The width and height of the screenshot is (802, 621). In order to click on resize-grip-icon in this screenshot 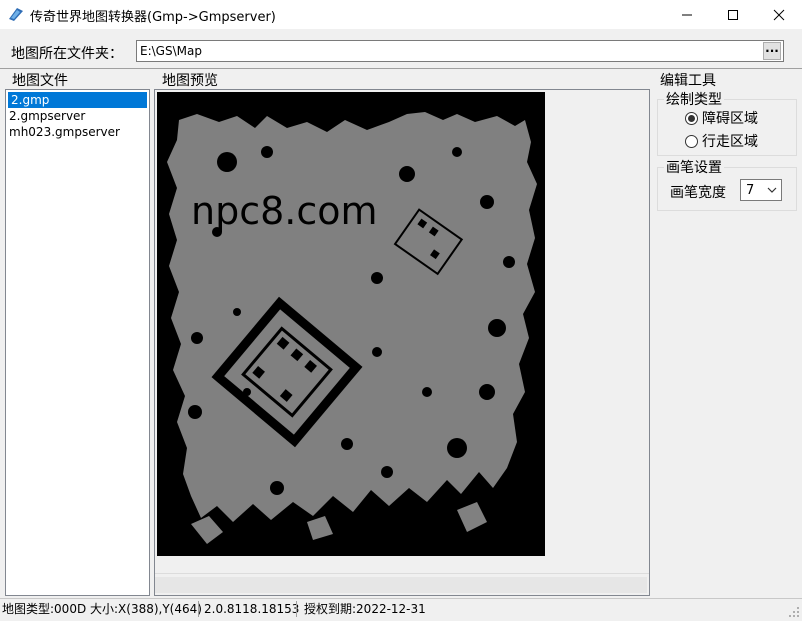, I will do `click(794, 612)`.